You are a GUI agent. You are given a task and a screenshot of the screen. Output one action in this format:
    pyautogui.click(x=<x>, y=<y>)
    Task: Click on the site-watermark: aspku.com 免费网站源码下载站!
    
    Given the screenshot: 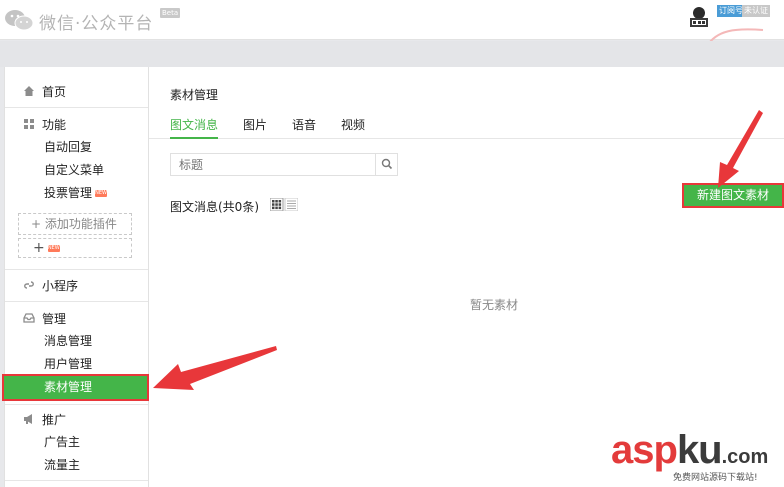 What is the action you would take?
    pyautogui.click(x=697, y=457)
    